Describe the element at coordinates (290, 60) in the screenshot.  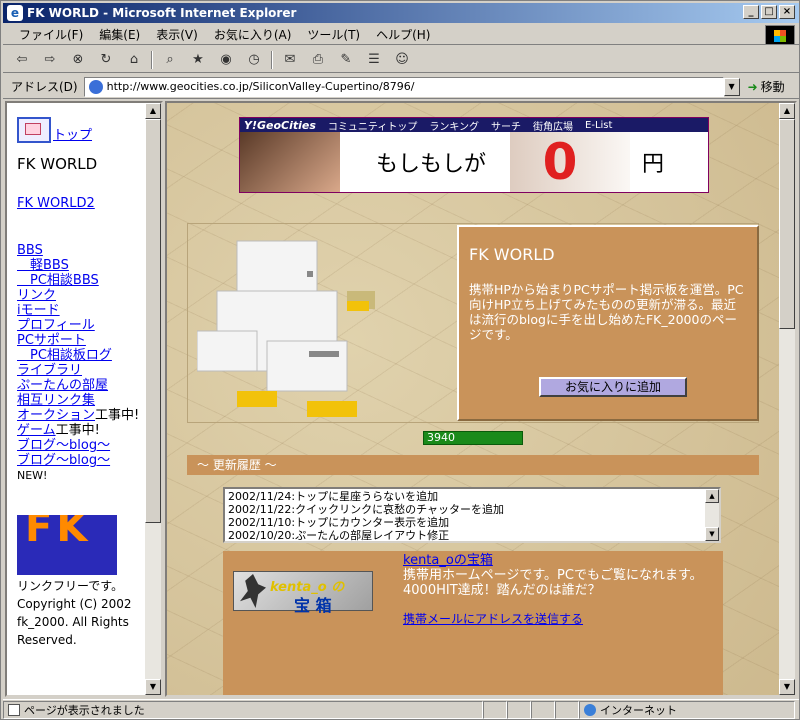
I see `mail-icon: ✉` at that location.